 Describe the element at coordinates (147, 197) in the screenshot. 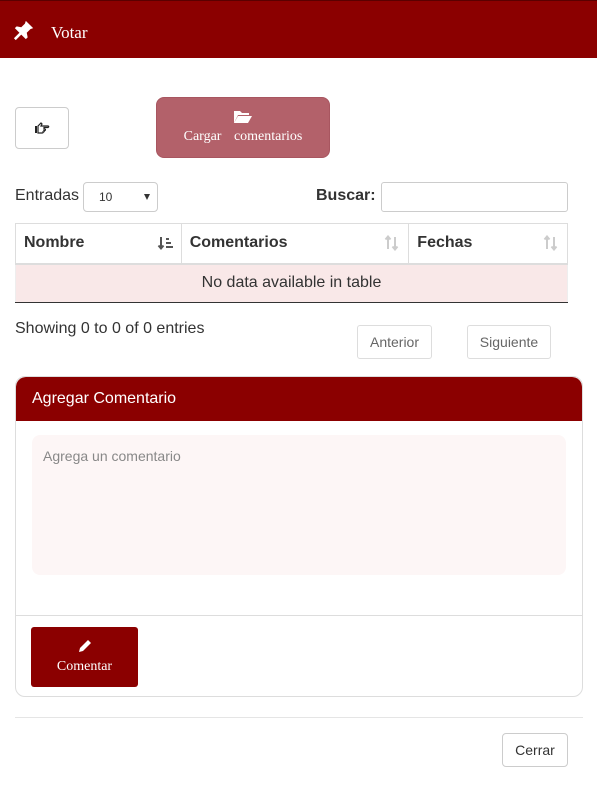

I see `caret-down-icon` at that location.